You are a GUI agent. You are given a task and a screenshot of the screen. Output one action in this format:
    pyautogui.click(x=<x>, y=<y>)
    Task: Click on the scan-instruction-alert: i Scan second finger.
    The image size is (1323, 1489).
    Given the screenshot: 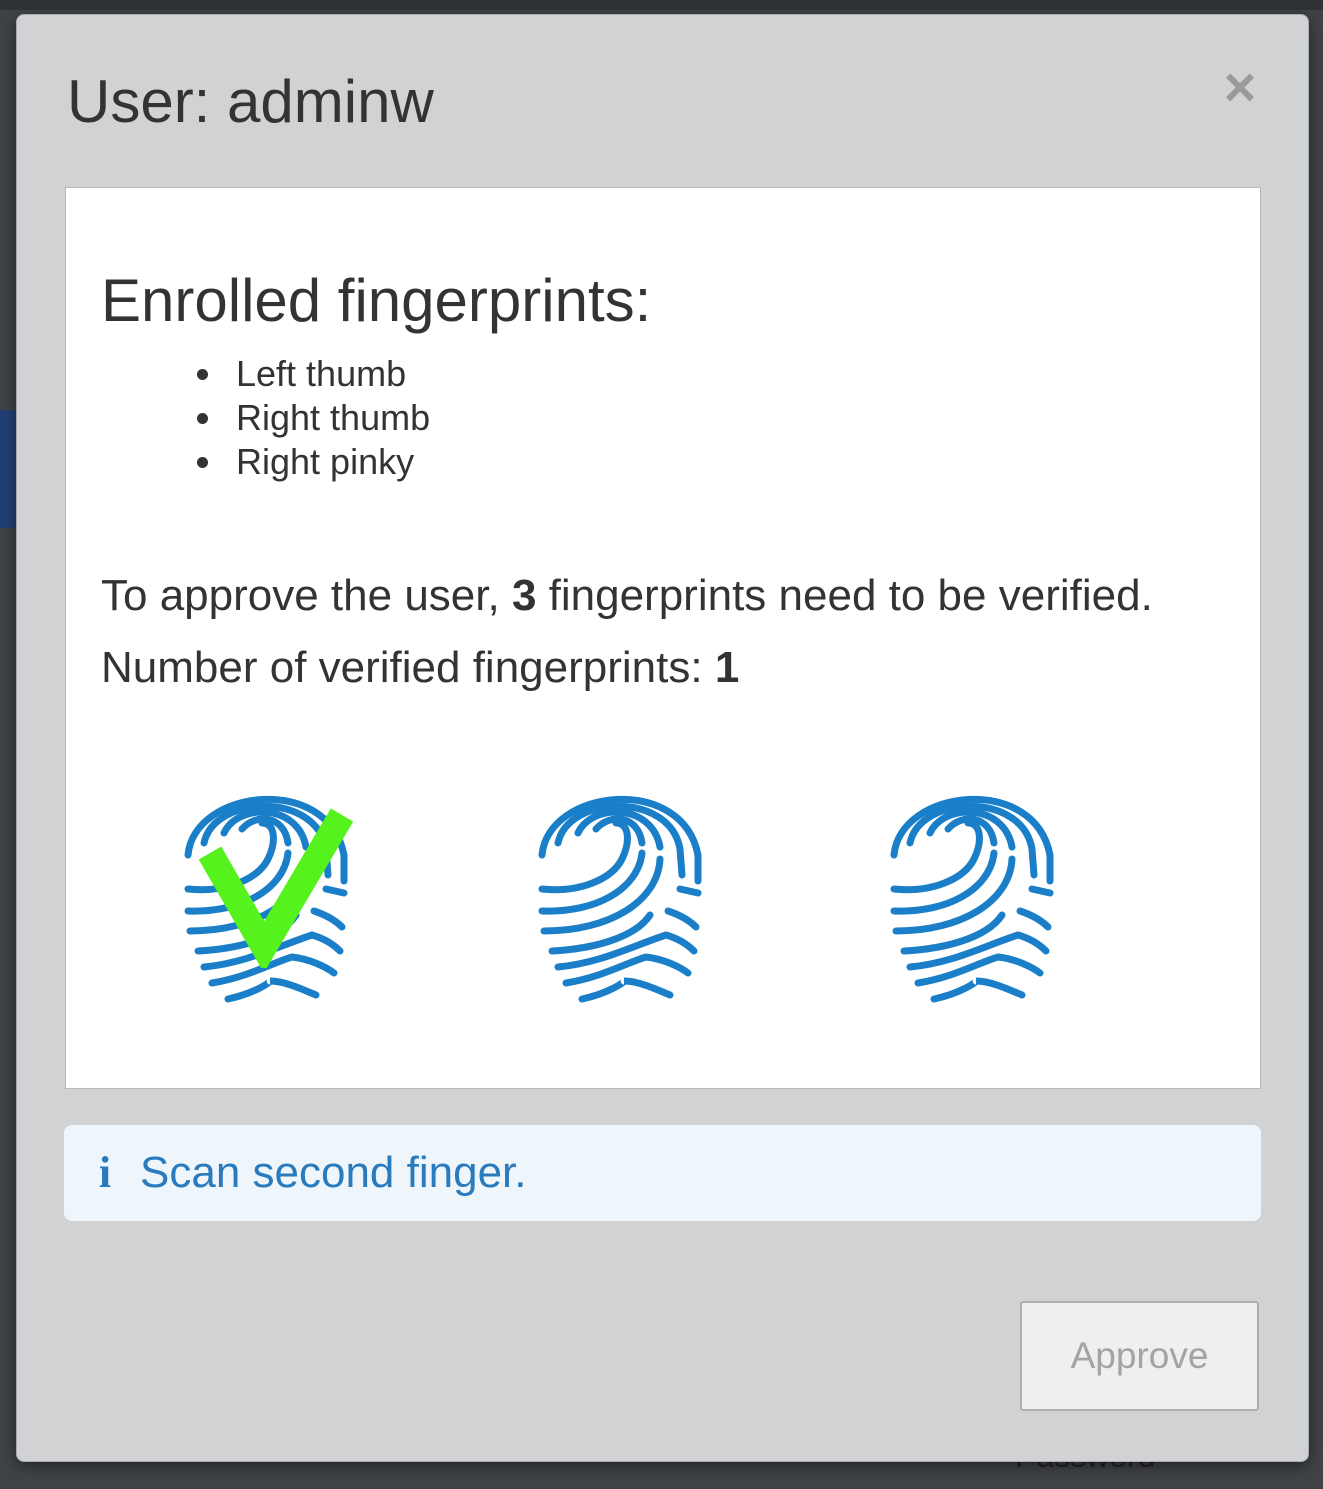 What is the action you would take?
    pyautogui.click(x=662, y=1173)
    